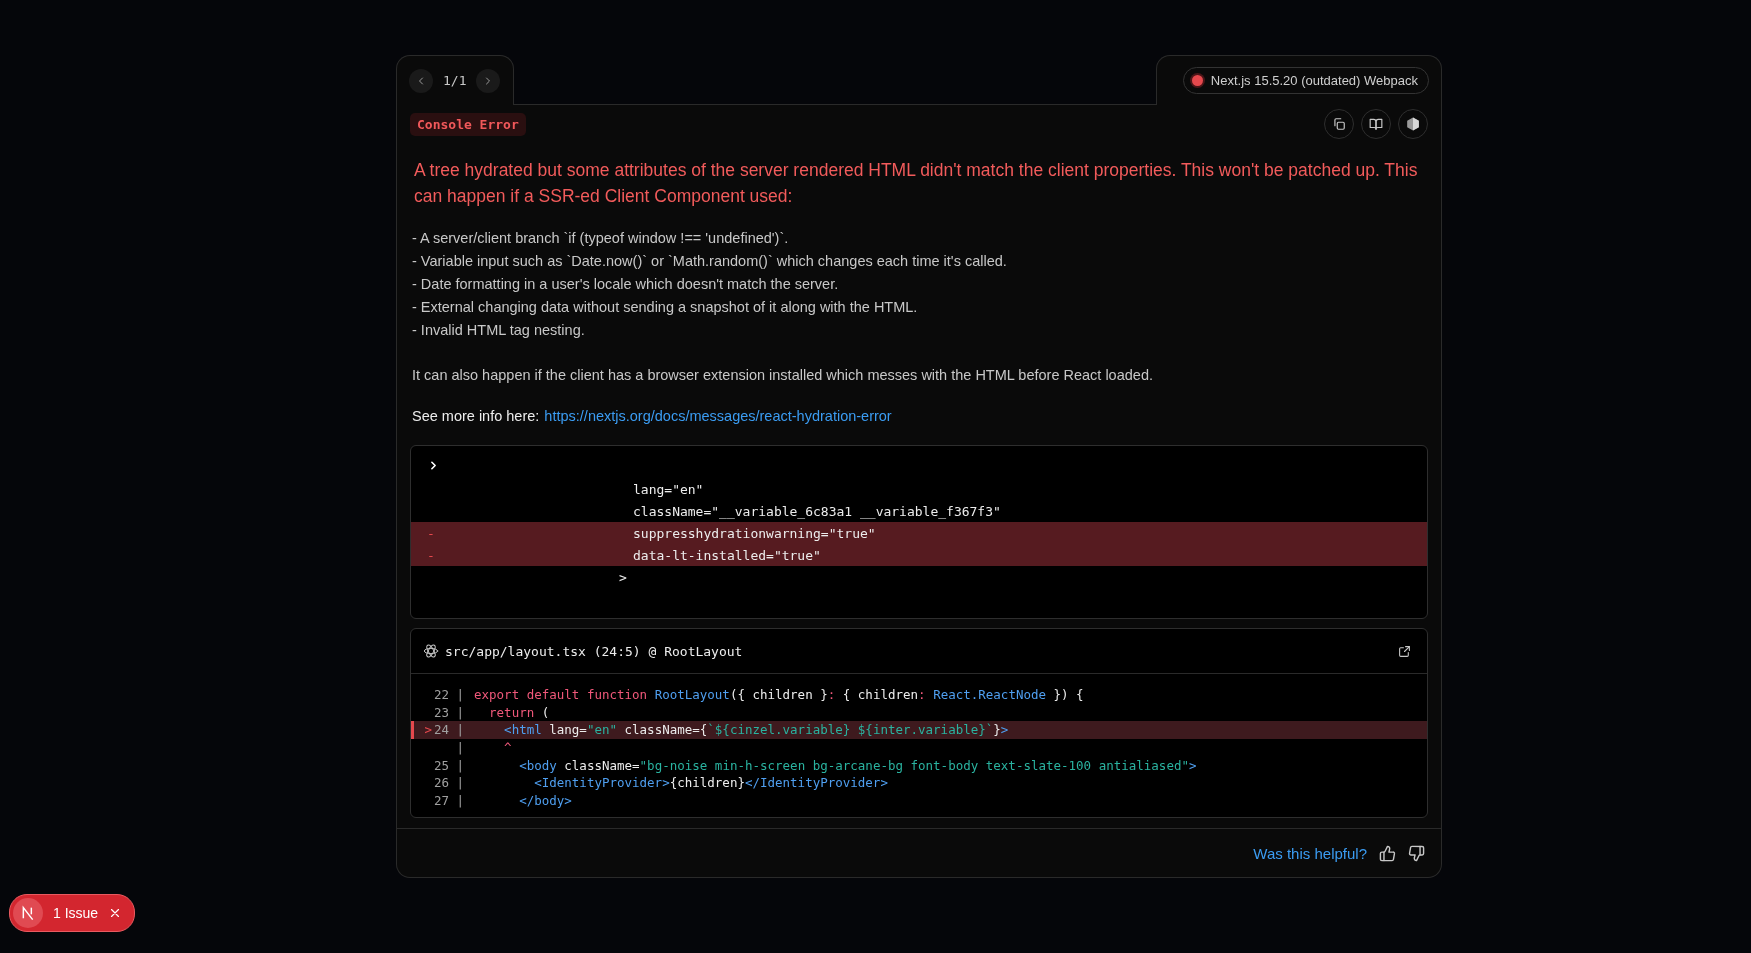 Image resolution: width=1751 pixels, height=953 pixels. What do you see at coordinates (507, 748) in the screenshot?
I see `code-text: ^` at bounding box center [507, 748].